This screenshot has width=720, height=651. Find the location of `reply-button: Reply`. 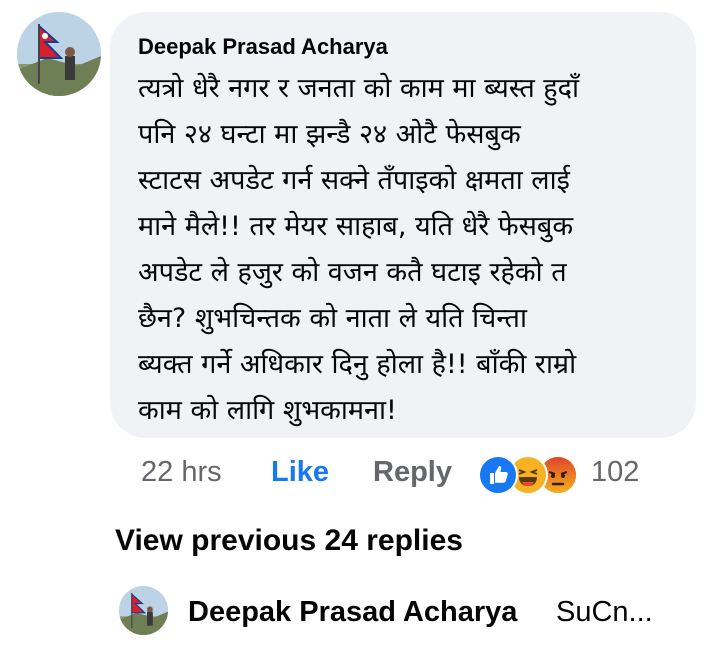

reply-button: Reply is located at coordinates (412, 472).